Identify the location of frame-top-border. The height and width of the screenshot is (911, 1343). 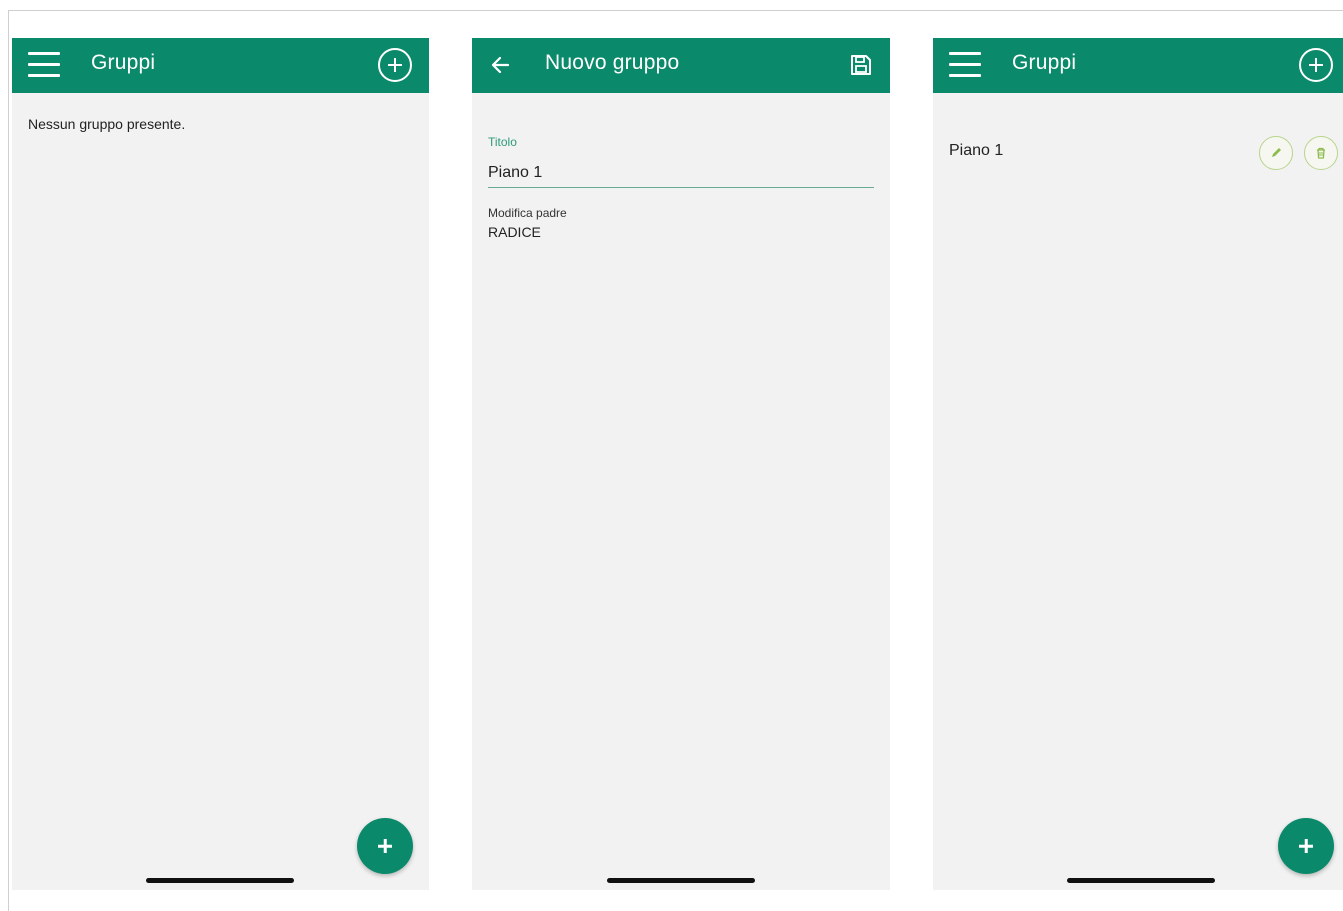
(675, 10).